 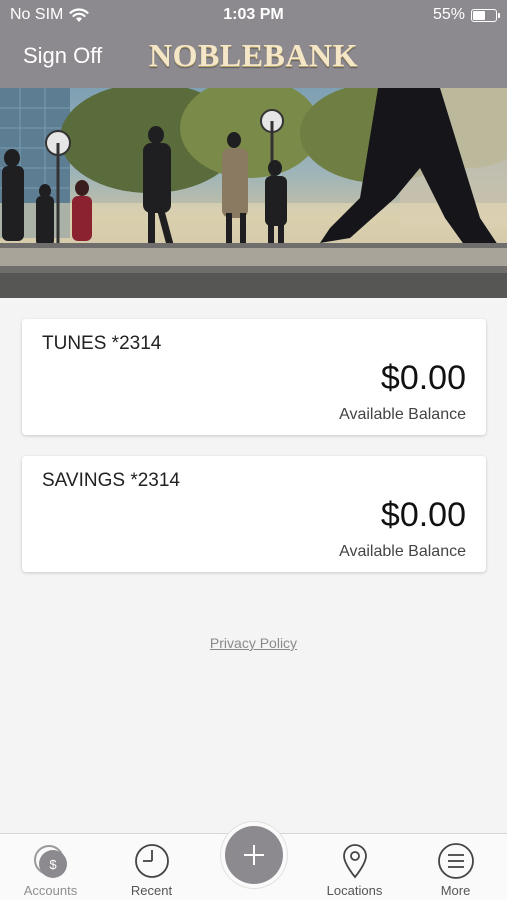 What do you see at coordinates (455, 861) in the screenshot?
I see `menu-icon` at bounding box center [455, 861].